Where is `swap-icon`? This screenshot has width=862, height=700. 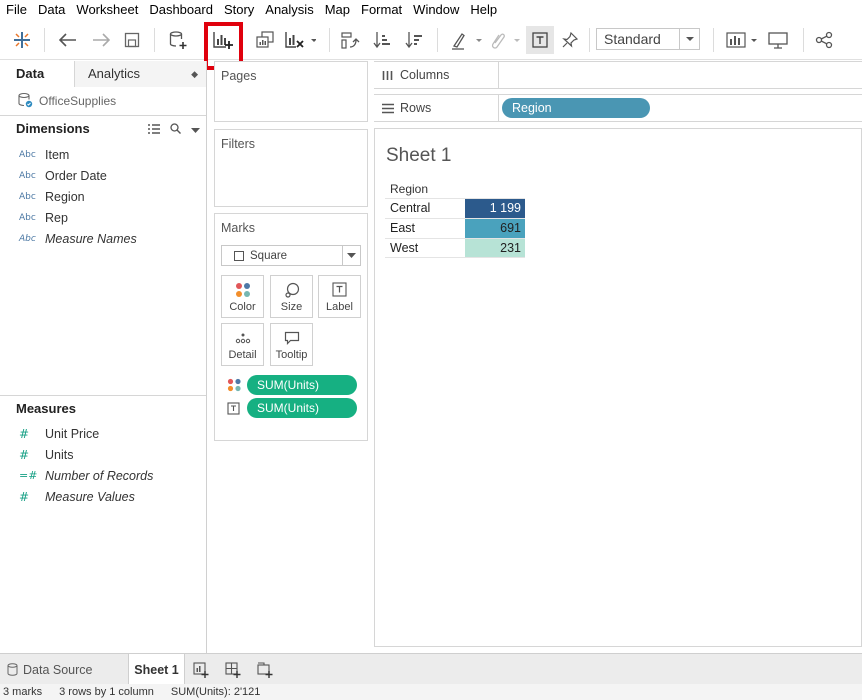
swap-icon is located at coordinates (350, 40).